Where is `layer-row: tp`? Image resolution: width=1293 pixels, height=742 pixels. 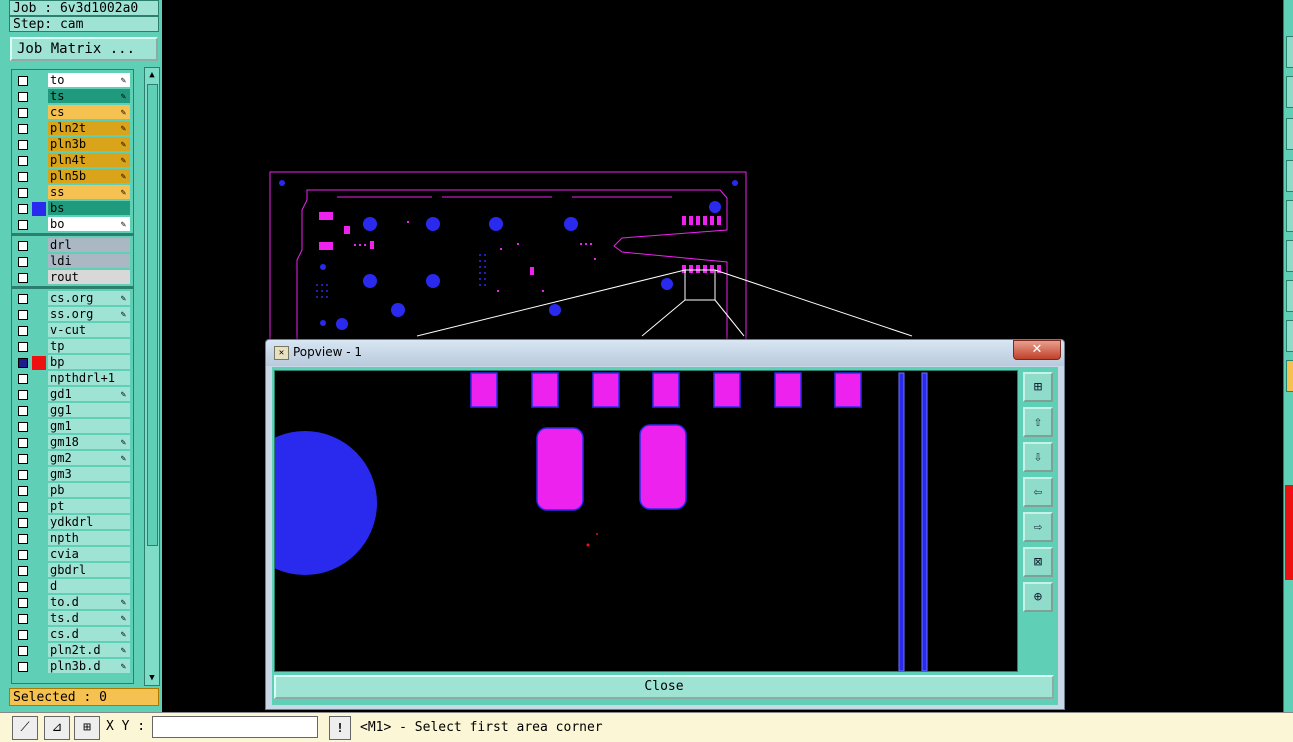 layer-row: tp is located at coordinates (72, 346).